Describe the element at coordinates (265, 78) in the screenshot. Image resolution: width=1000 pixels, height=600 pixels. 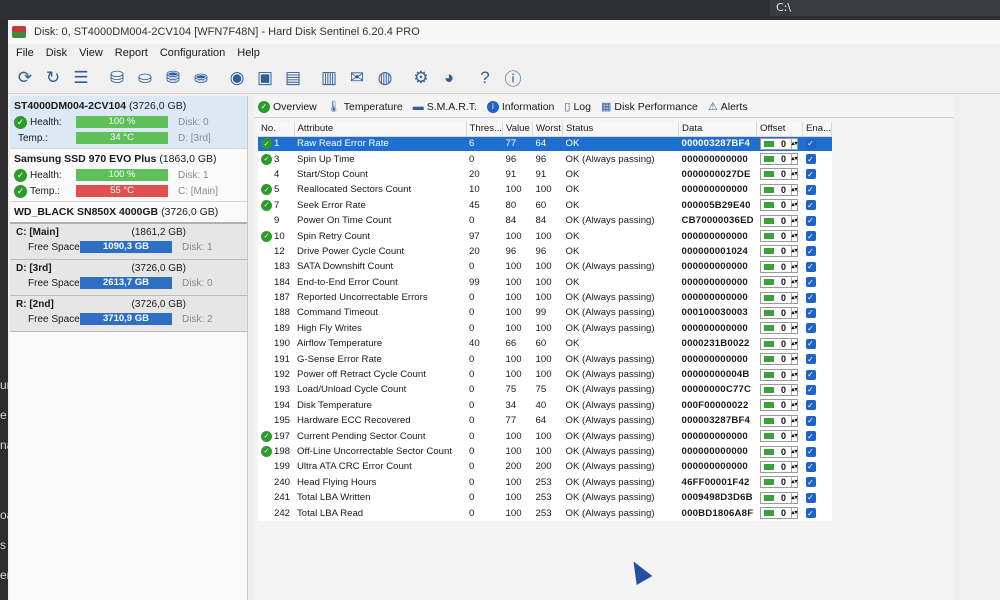
I see `disk-erase-icon: ▣` at that location.